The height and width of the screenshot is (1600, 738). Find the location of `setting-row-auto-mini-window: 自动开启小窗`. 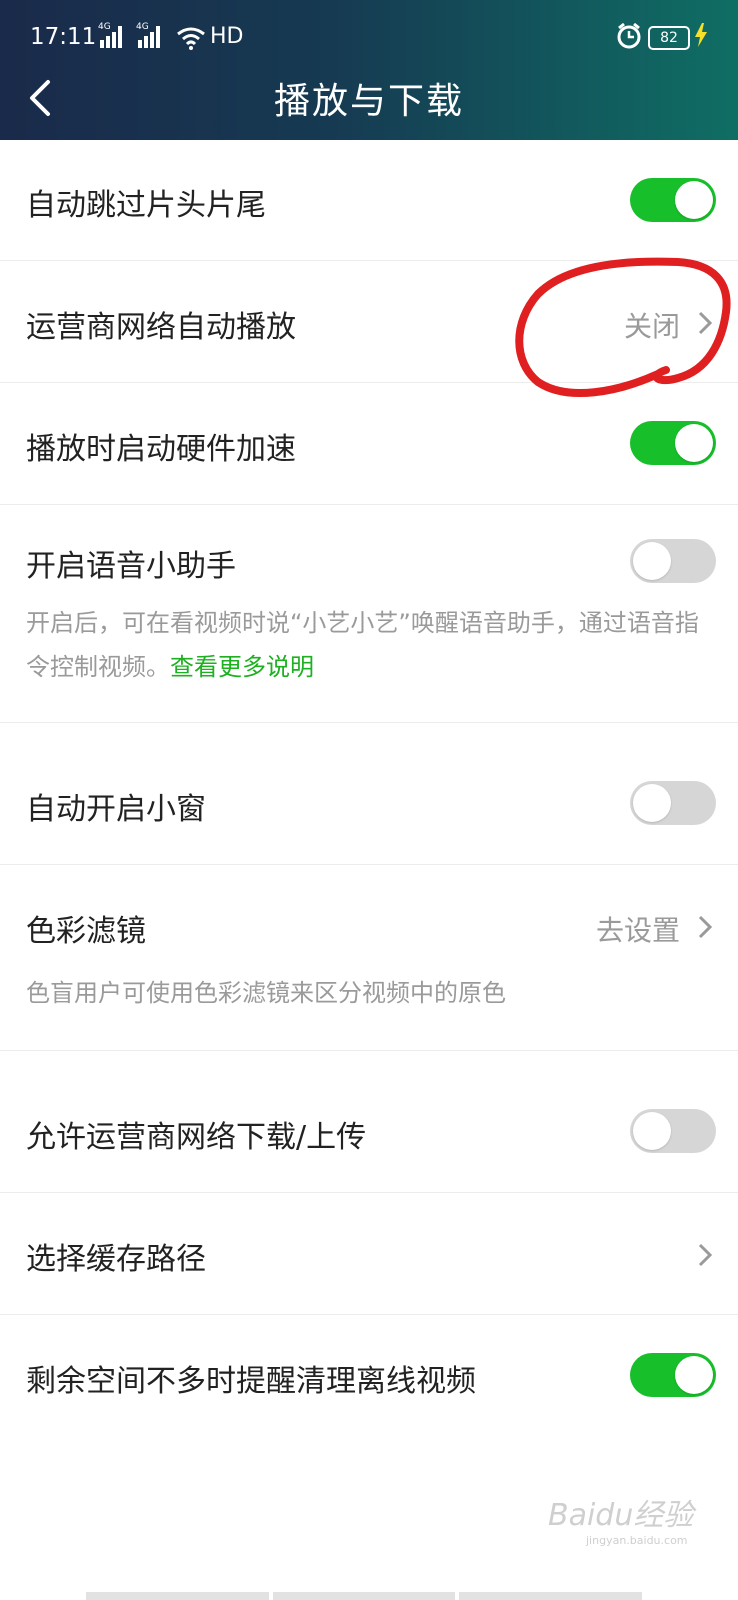

setting-row-auto-mini-window: 自动开启小窗 is located at coordinates (369, 804).